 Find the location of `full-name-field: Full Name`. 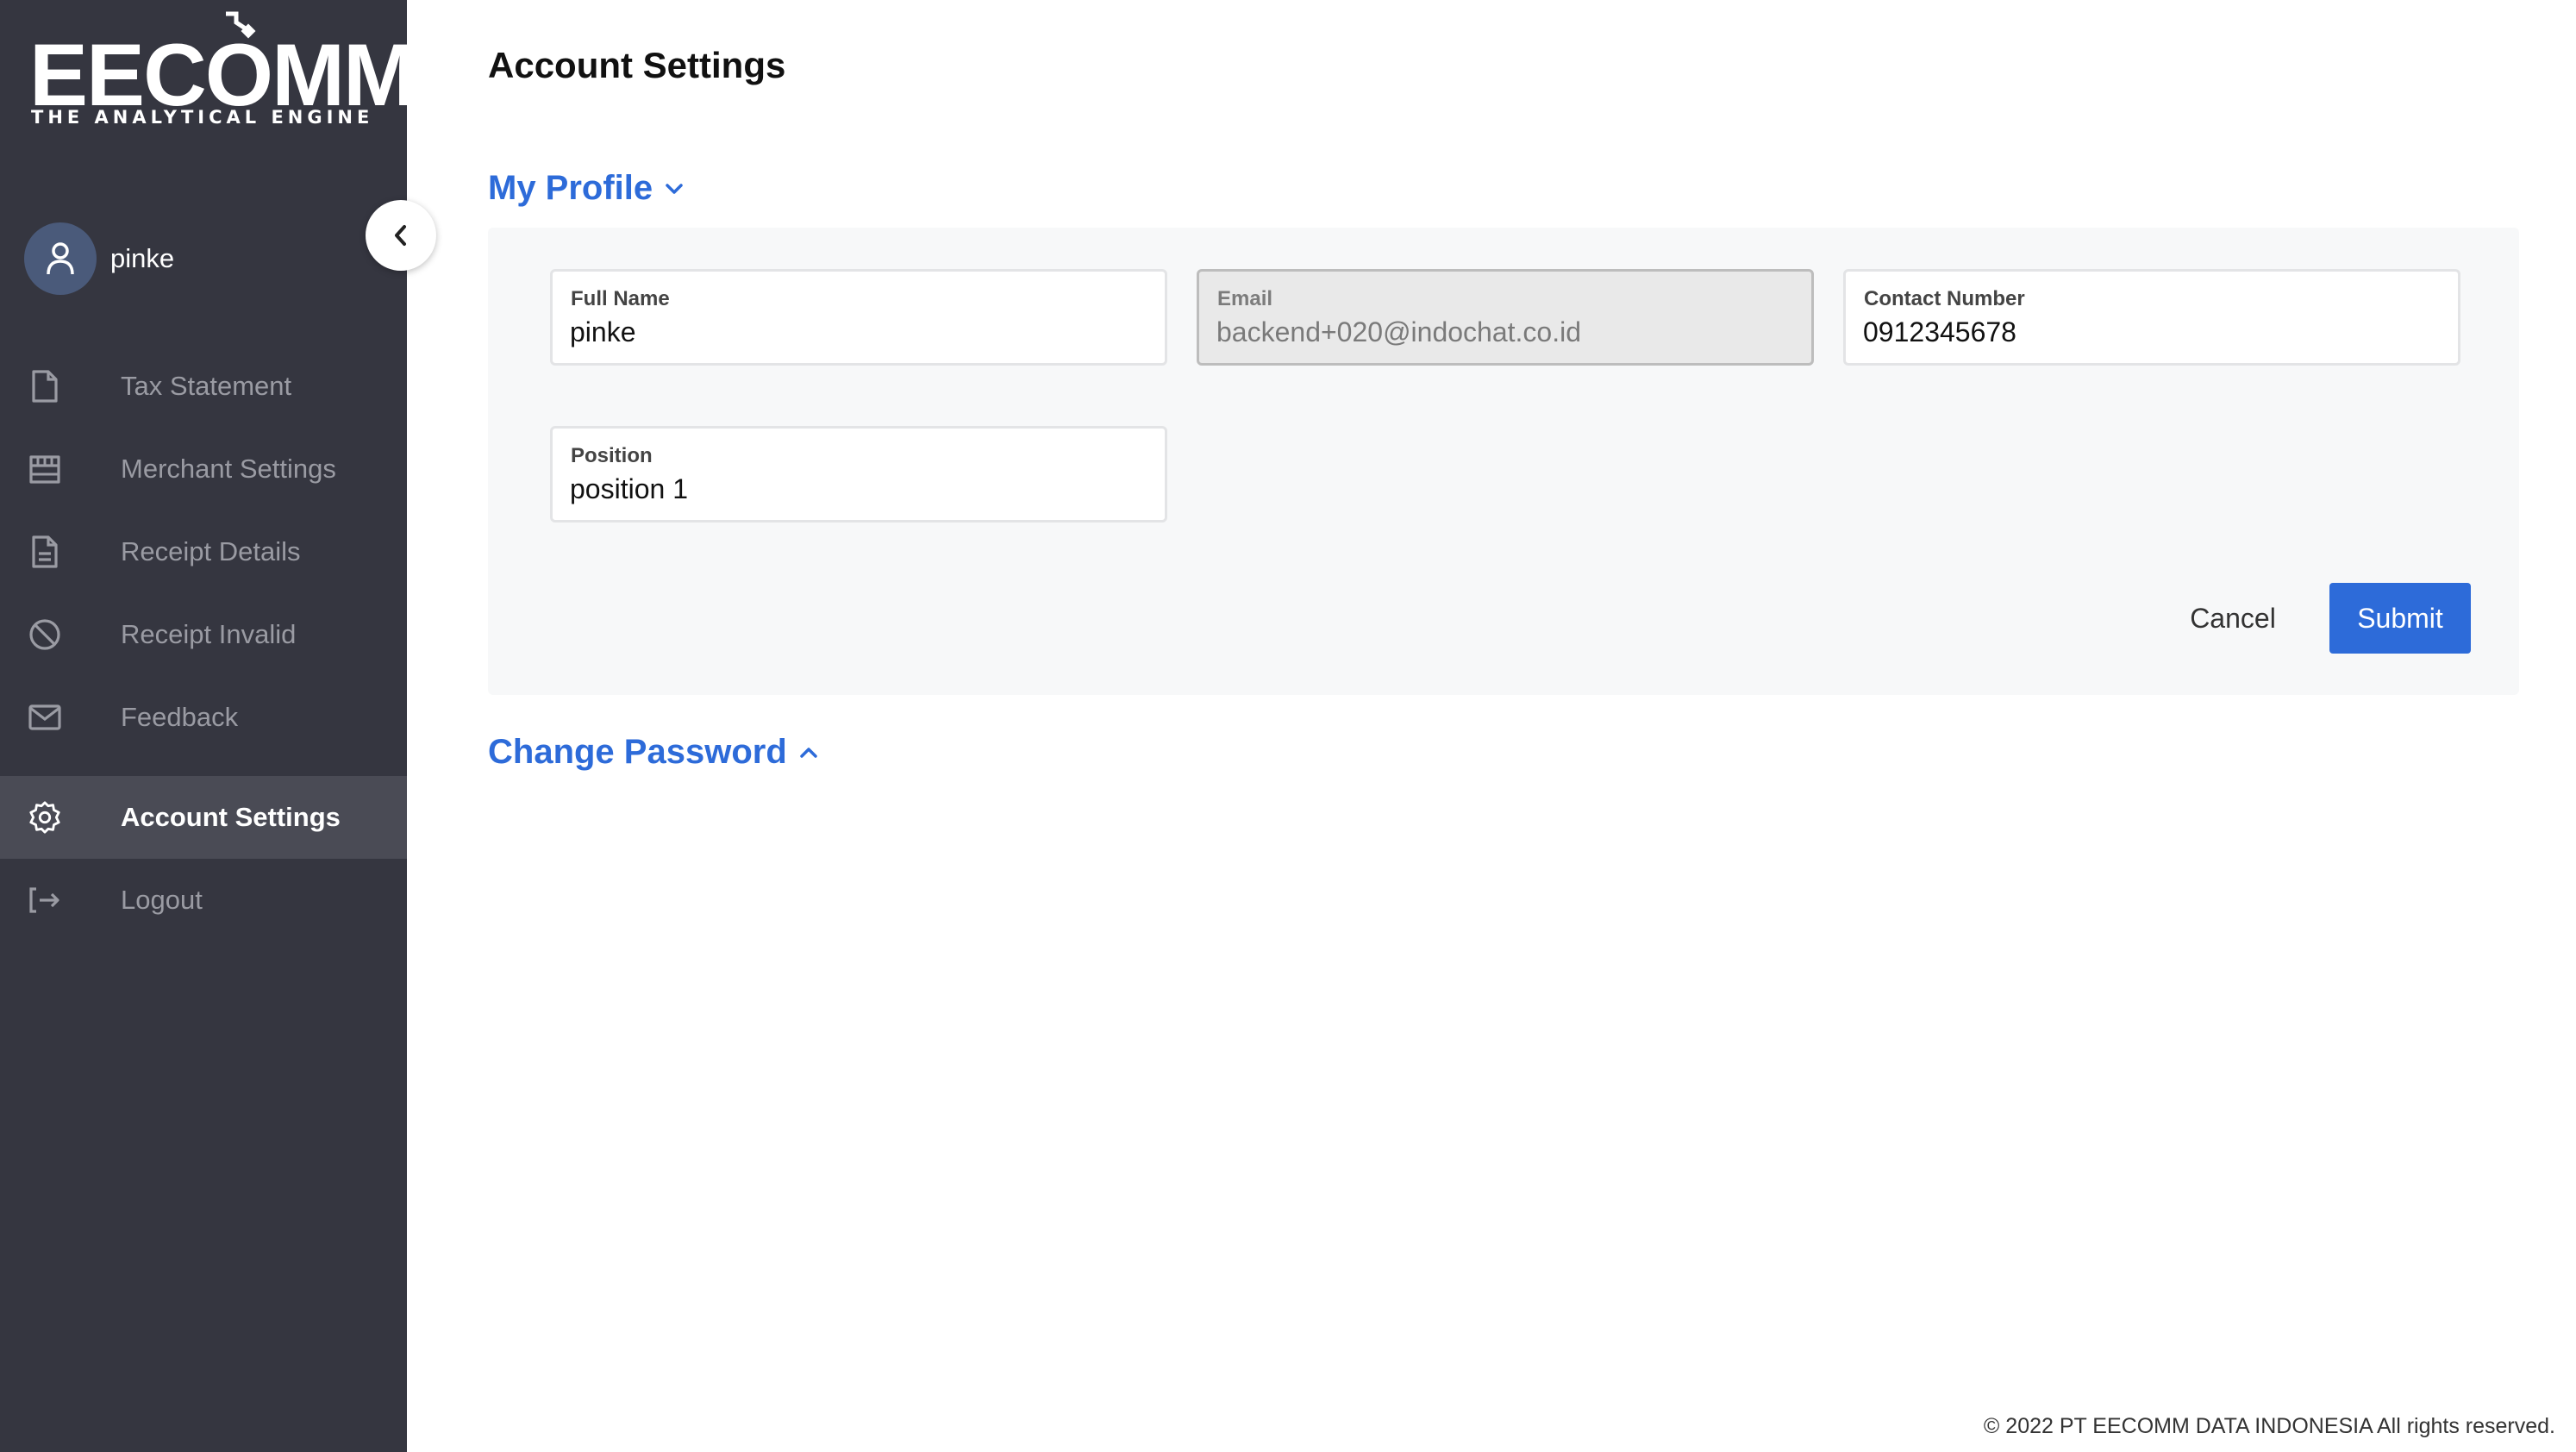

full-name-field: Full Name is located at coordinates (858, 317).